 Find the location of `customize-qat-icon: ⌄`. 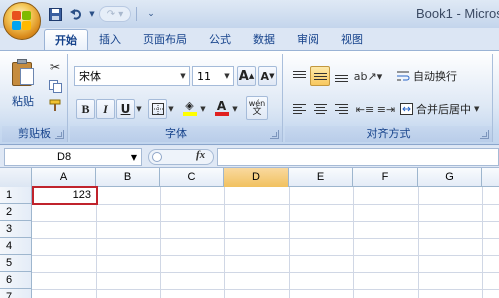

customize-qat-icon: ⌄ is located at coordinates (151, 14).